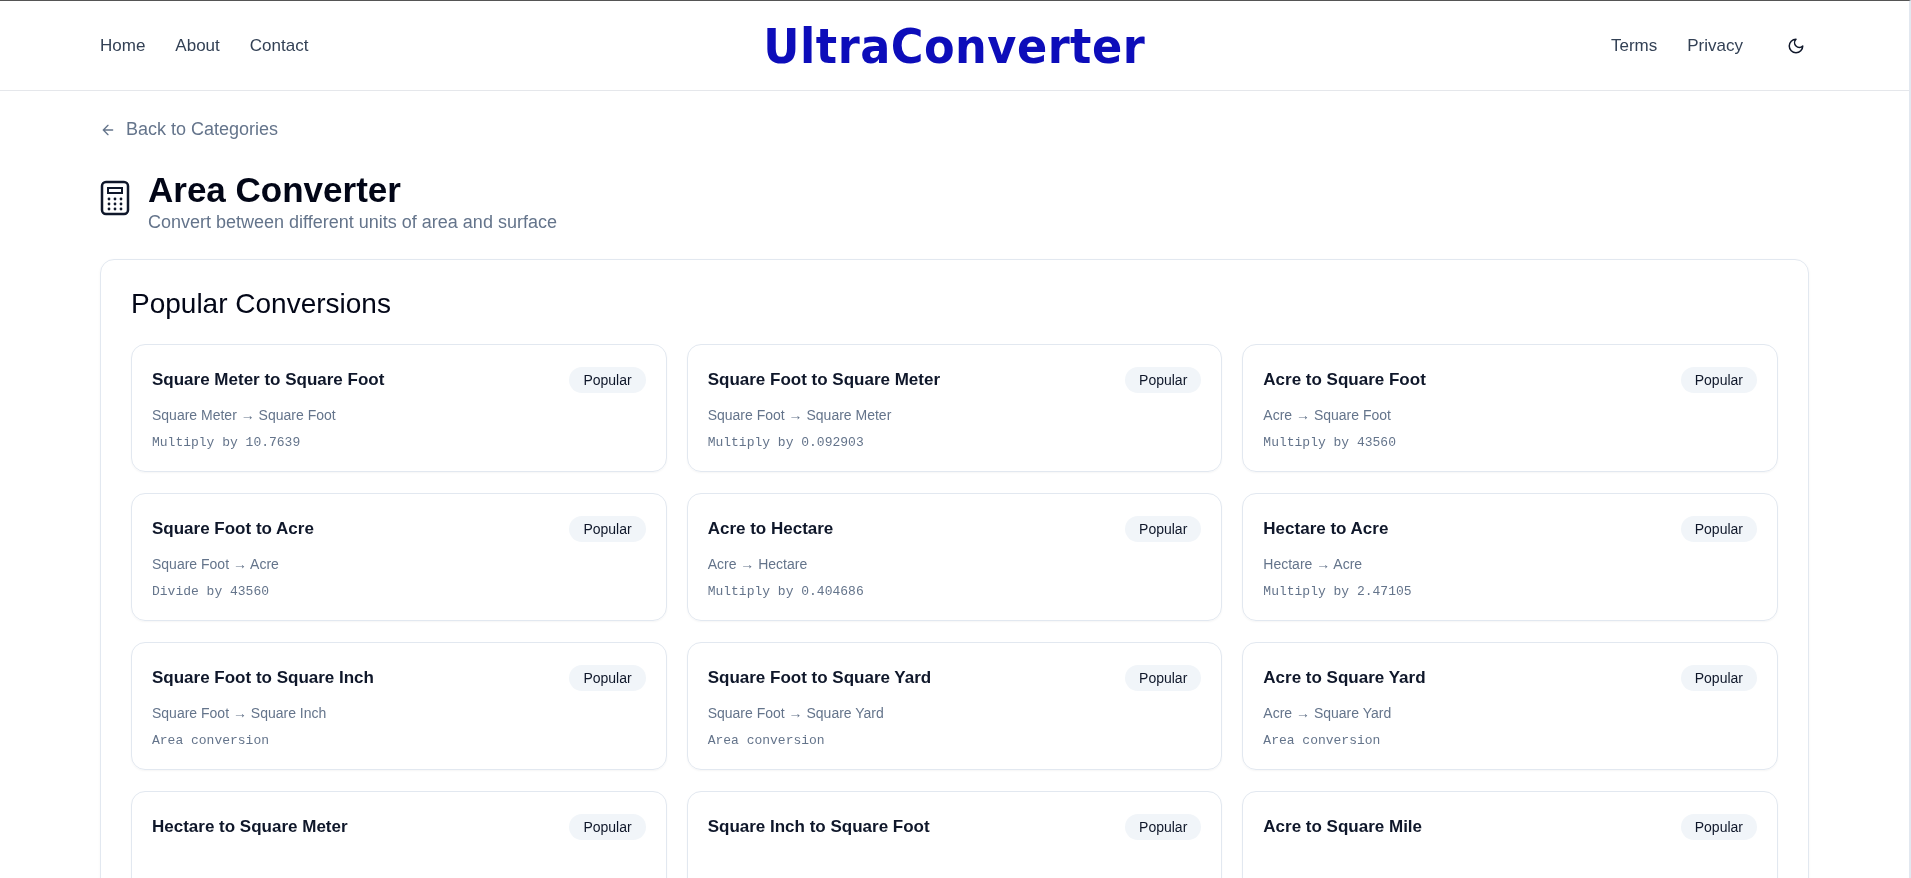 The image size is (1911, 878). What do you see at coordinates (1510, 407) in the screenshot?
I see `conversion-card: Acre to Square Foot Popular Acre → Square Foot Multiply by 43560` at bounding box center [1510, 407].